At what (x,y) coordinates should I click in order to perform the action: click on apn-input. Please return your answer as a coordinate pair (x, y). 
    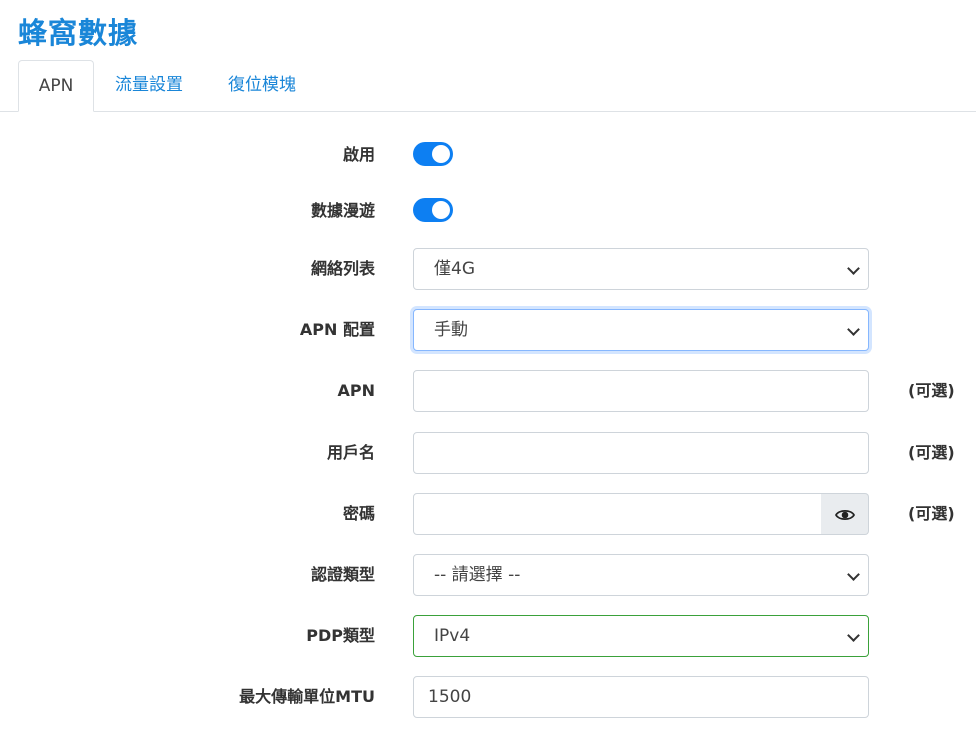
    Looking at the image, I should click on (641, 391).